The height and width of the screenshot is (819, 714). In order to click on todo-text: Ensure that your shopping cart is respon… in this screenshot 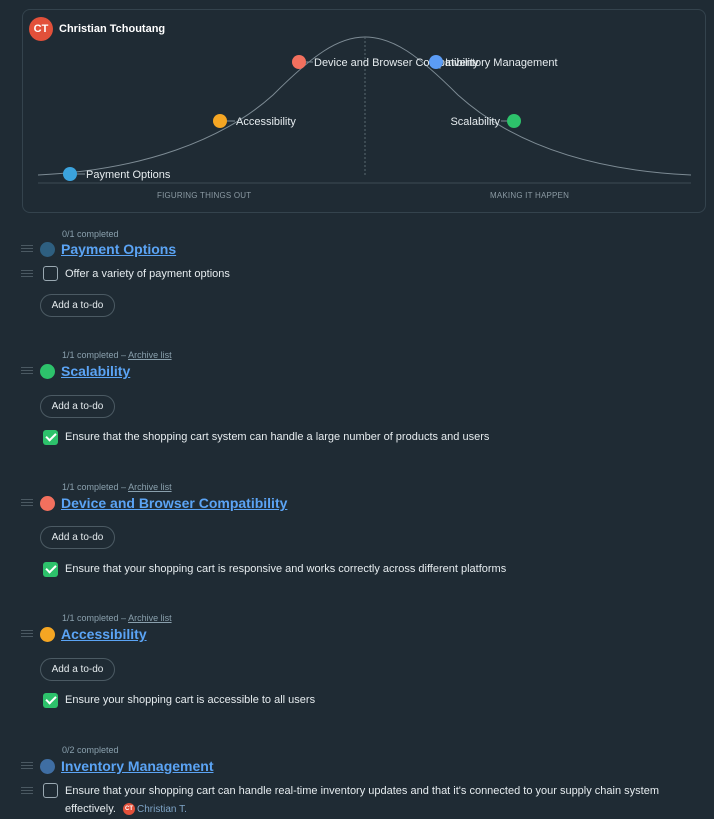, I will do `click(365, 569)`.